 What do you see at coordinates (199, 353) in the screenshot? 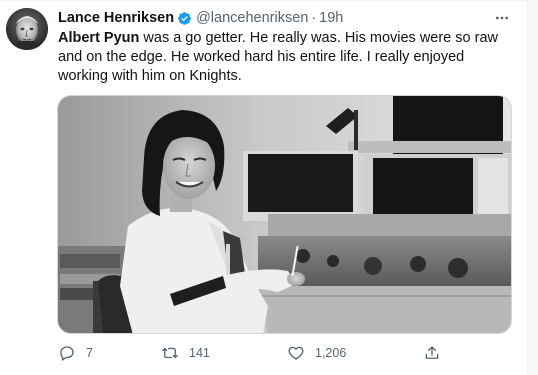
I see `retweet-count: 141` at bounding box center [199, 353].